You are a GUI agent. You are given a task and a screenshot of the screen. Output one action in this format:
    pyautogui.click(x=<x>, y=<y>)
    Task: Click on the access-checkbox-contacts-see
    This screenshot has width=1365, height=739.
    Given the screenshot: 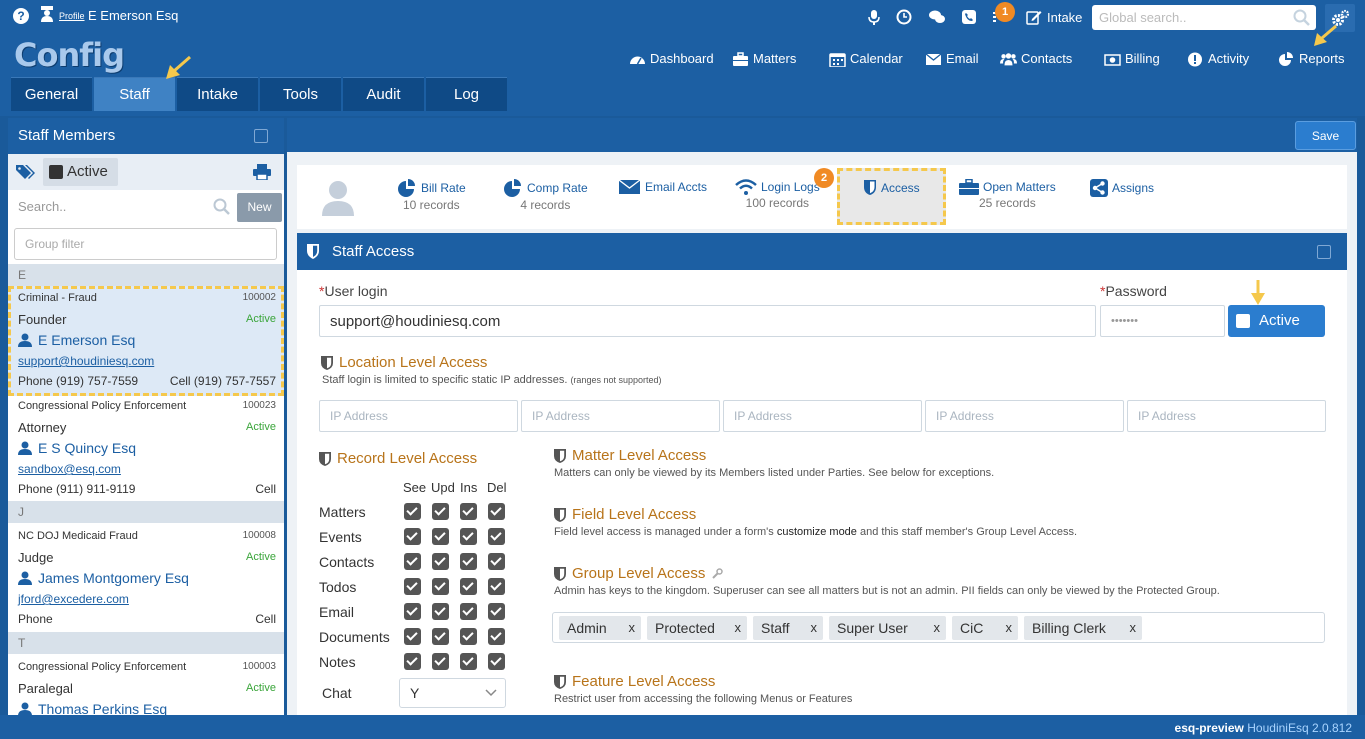 What is the action you would take?
    pyautogui.click(x=412, y=561)
    